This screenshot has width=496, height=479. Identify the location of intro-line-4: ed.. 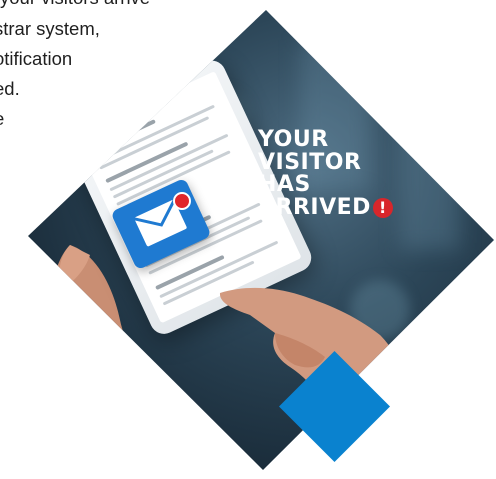
(10, 88).